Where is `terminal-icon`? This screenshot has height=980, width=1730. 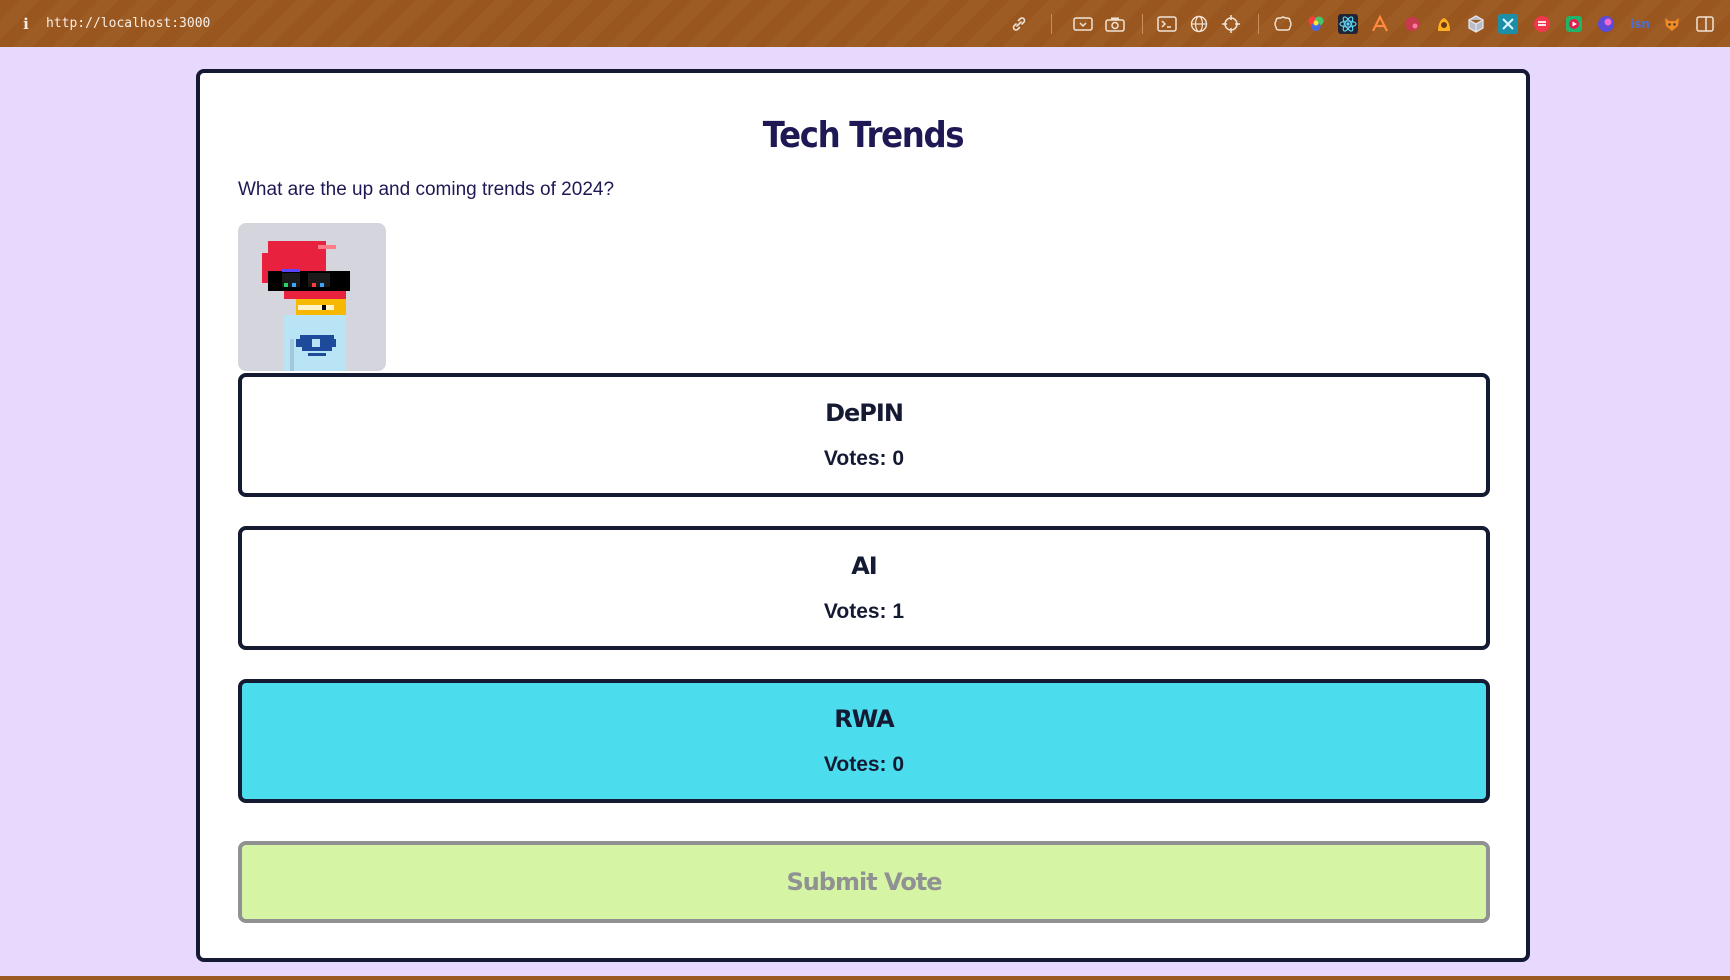 terminal-icon is located at coordinates (1167, 24).